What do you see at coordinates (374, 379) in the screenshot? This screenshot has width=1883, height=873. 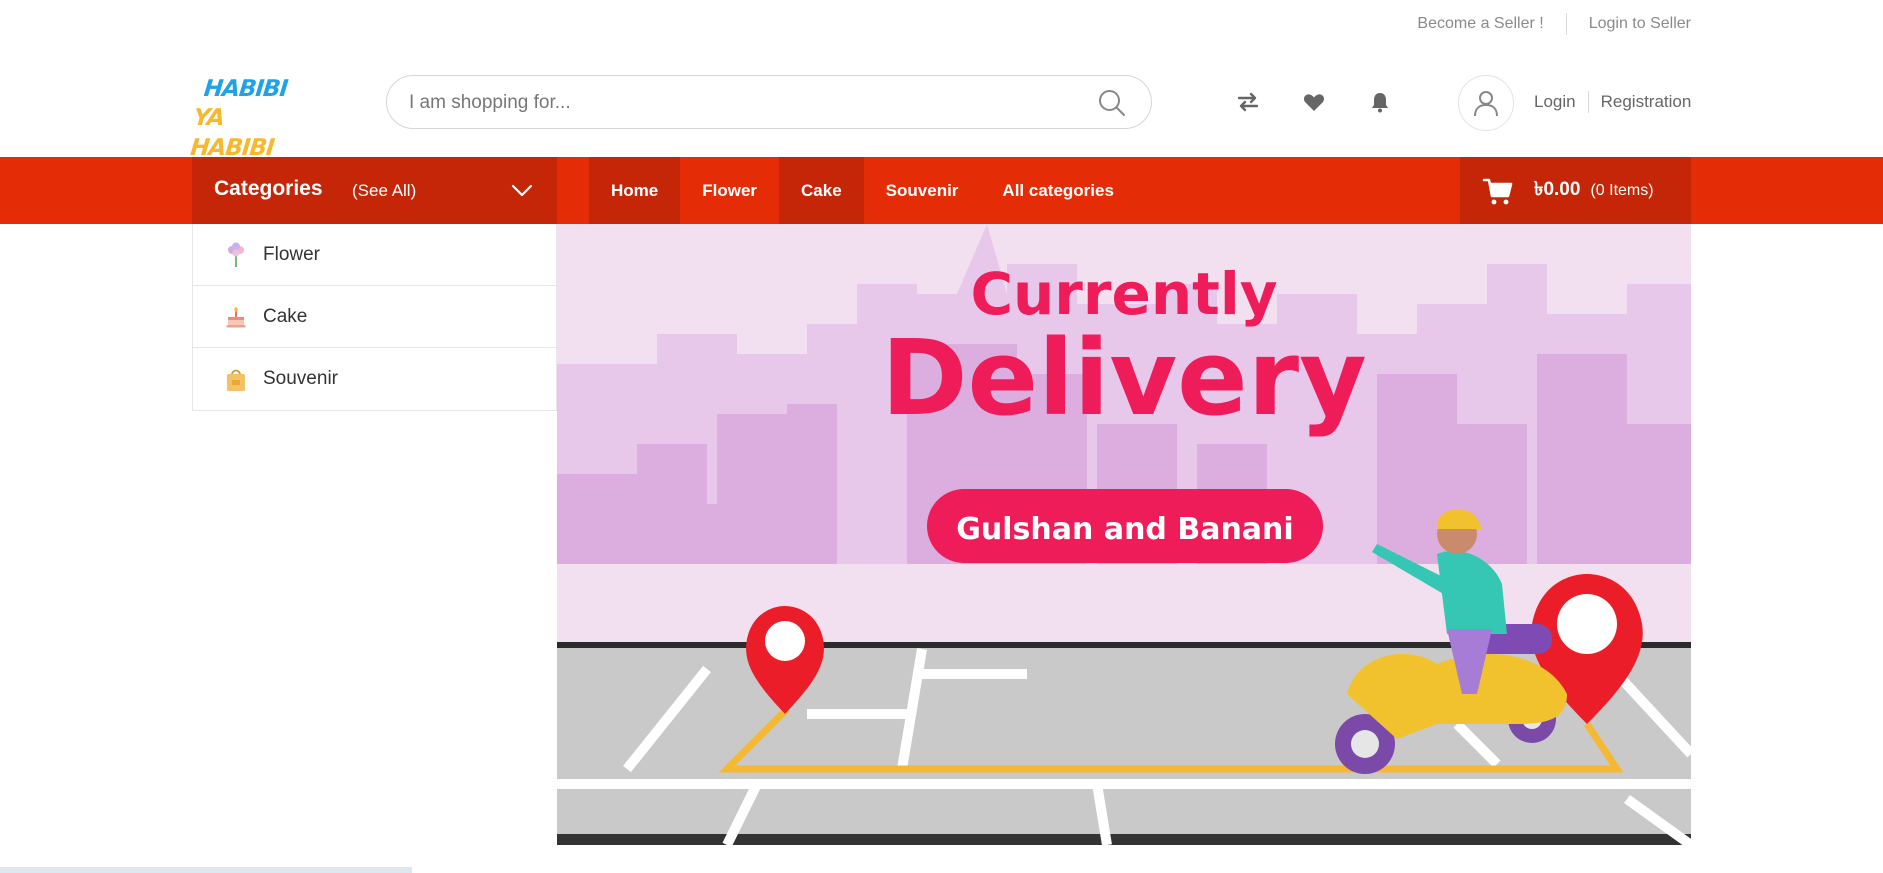 I see `category-item-souvenir: Souvenir` at bounding box center [374, 379].